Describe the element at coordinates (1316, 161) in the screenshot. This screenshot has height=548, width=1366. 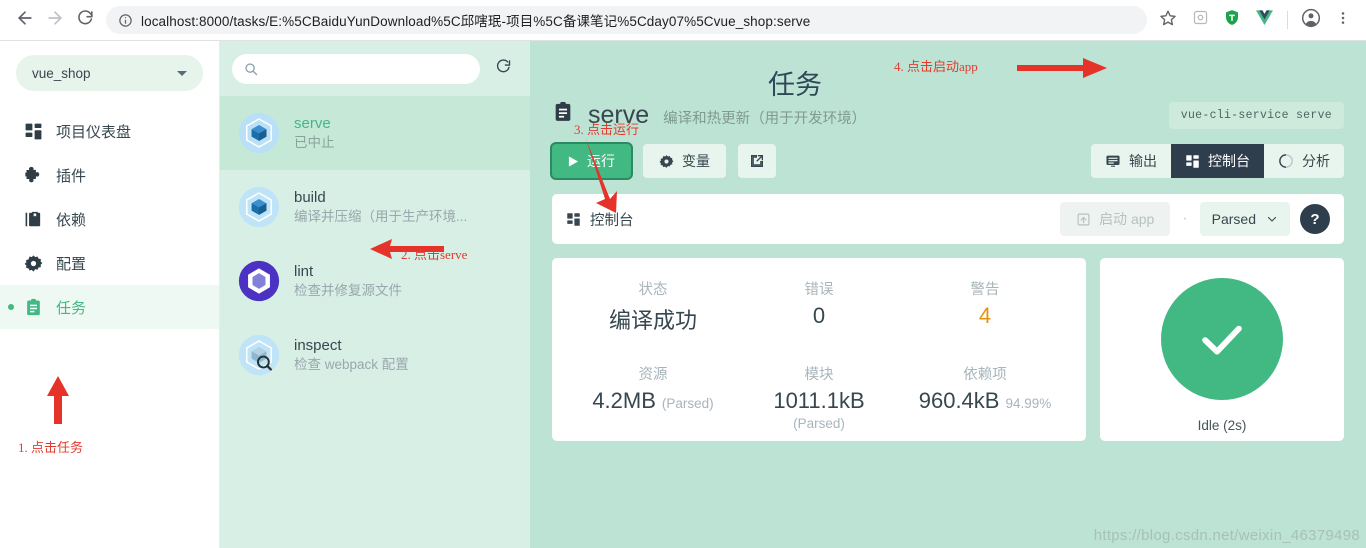
I see `tab-label: 分析` at that location.